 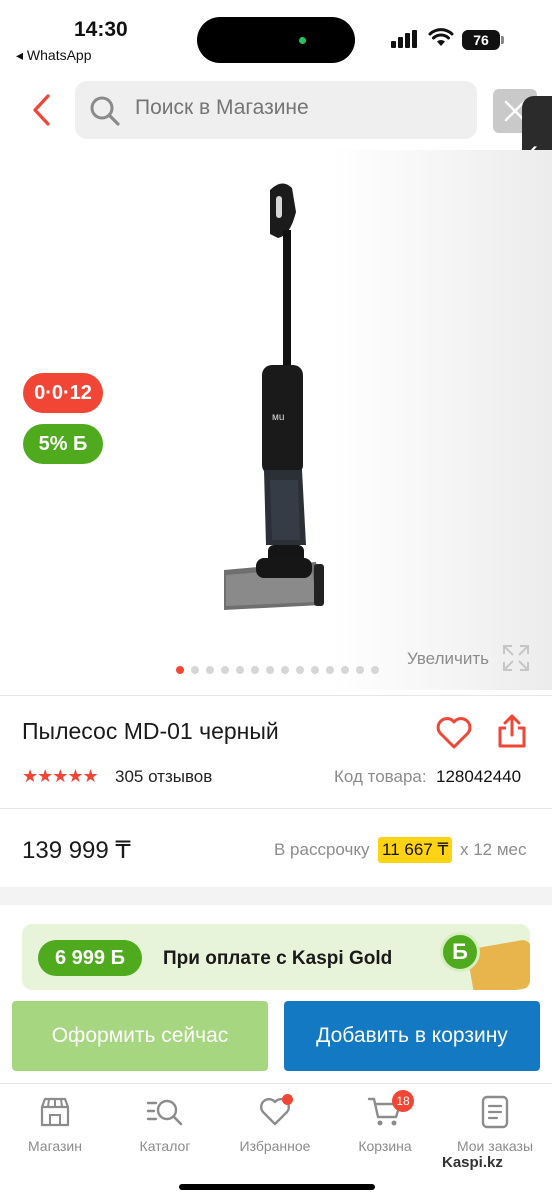 I want to click on catalog-icon, so click(x=164, y=1112).